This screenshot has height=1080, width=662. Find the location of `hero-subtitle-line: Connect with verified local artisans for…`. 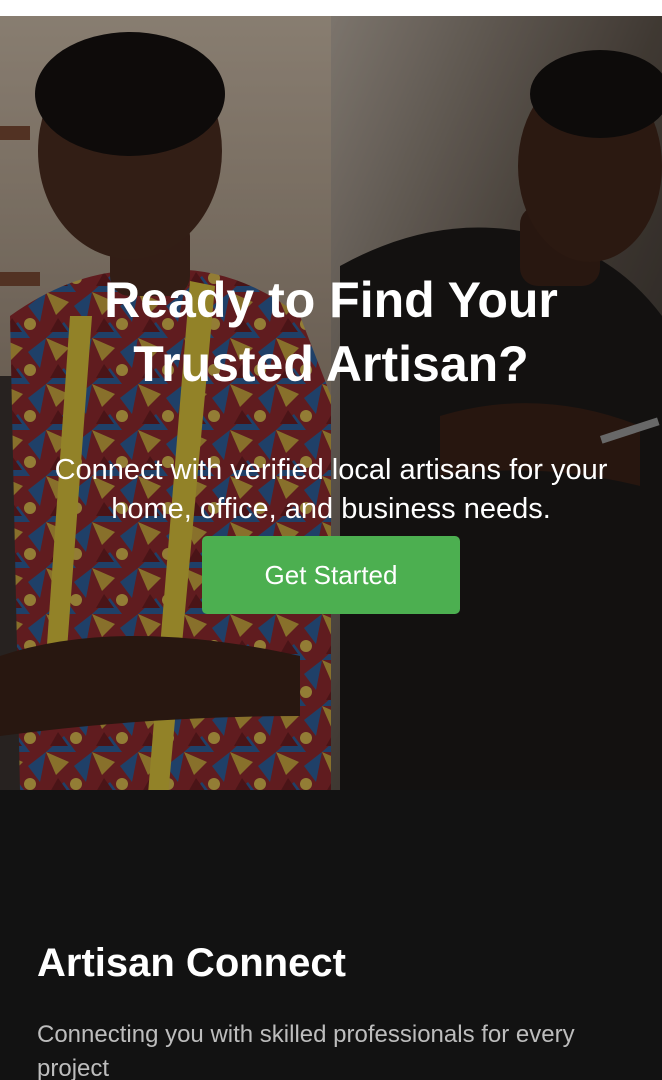

hero-subtitle-line: Connect with verified local artisans for… is located at coordinates (331, 470).